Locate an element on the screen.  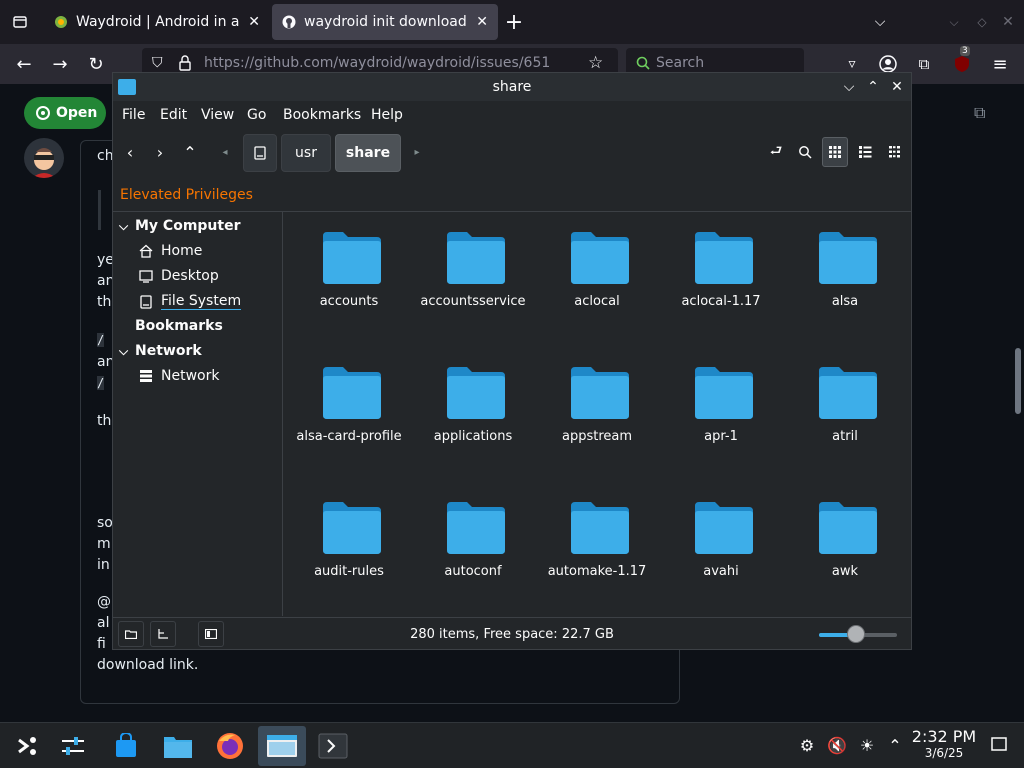
close-browser-icon: ✕ is located at coordinates (1008, 22).